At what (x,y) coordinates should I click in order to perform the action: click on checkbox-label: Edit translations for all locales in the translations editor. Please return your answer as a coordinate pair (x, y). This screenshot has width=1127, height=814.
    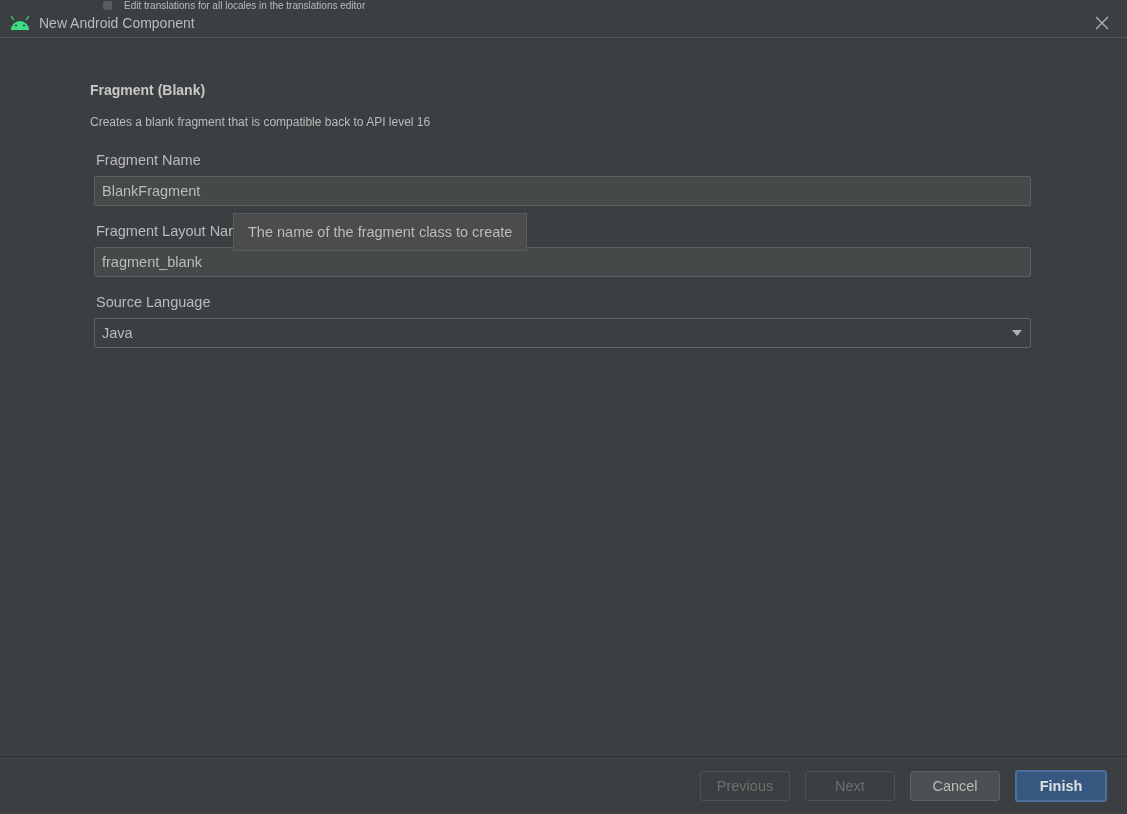
    Looking at the image, I should click on (245, 5).